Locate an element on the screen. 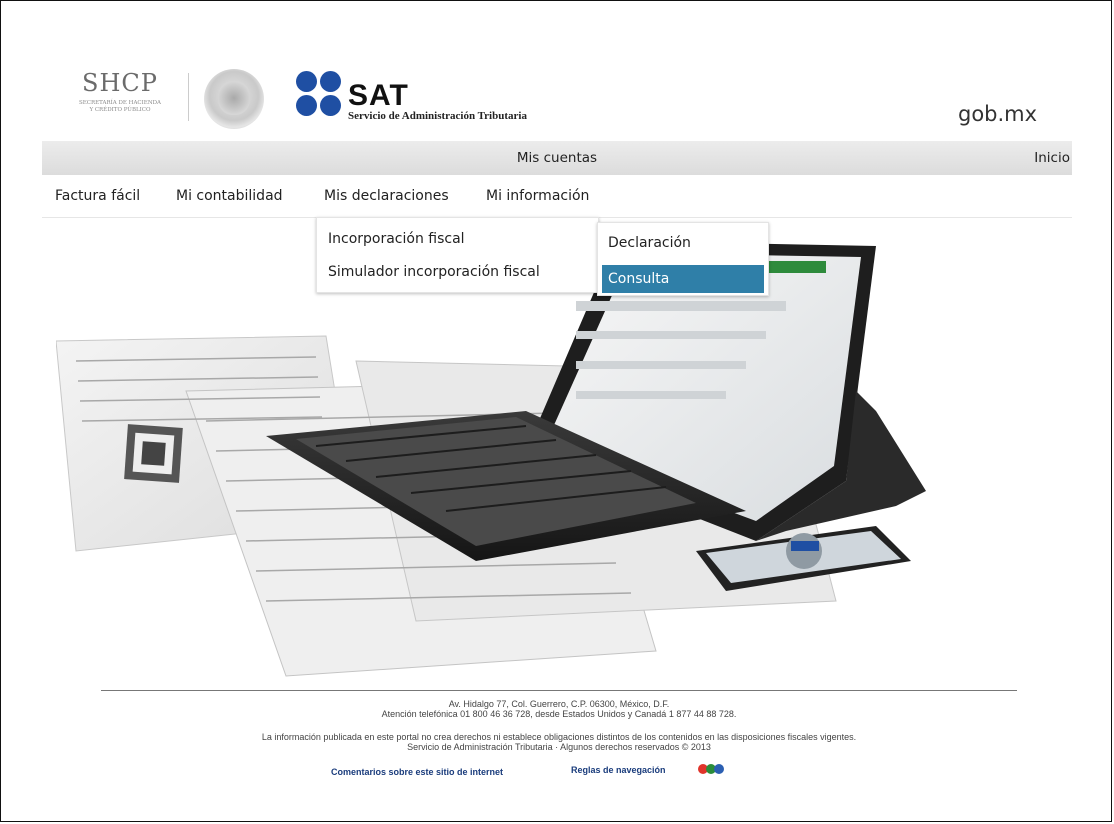  gobmx-logo: gob.mx is located at coordinates (997, 114).